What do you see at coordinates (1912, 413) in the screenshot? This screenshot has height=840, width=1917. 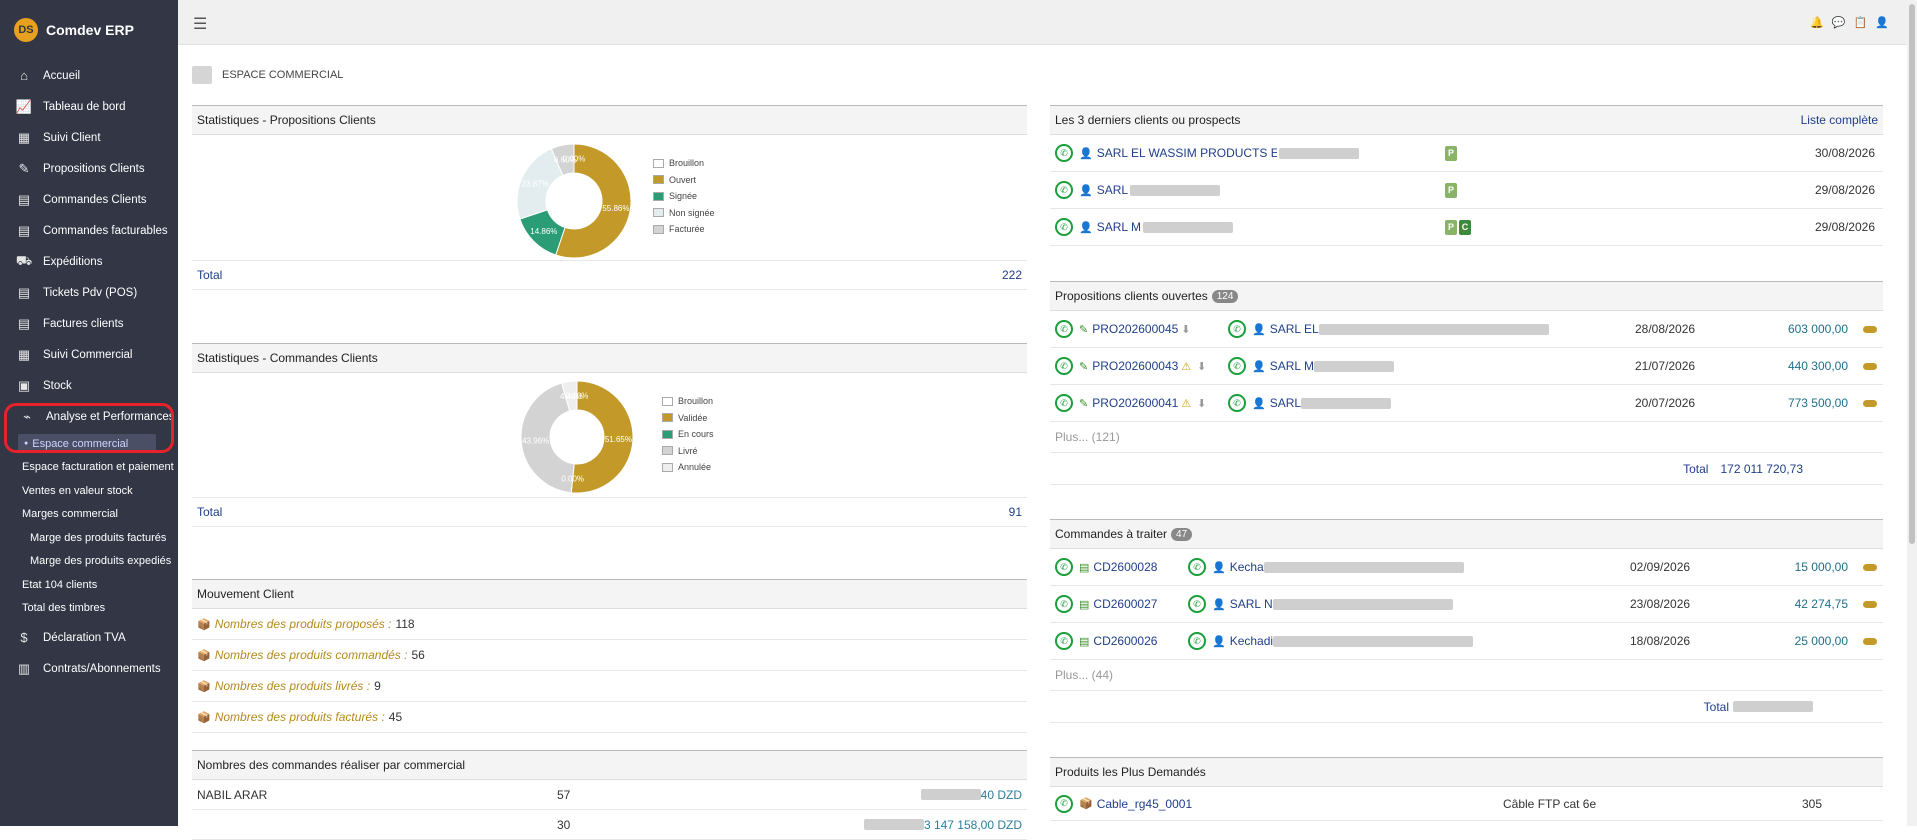 I see `page-scrollbar` at bounding box center [1912, 413].